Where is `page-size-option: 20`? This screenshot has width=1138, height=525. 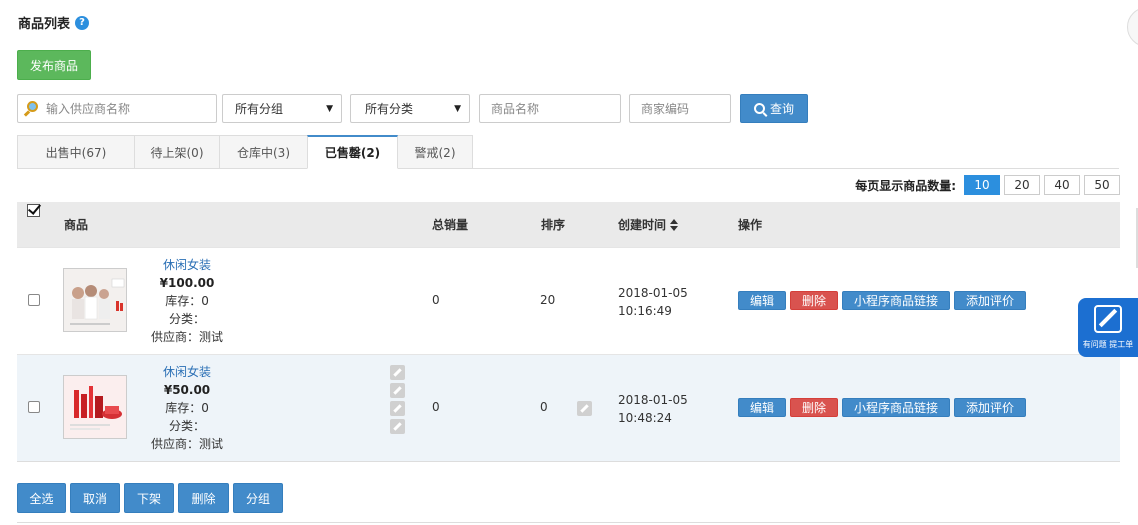
page-size-option: 20 is located at coordinates (1022, 185).